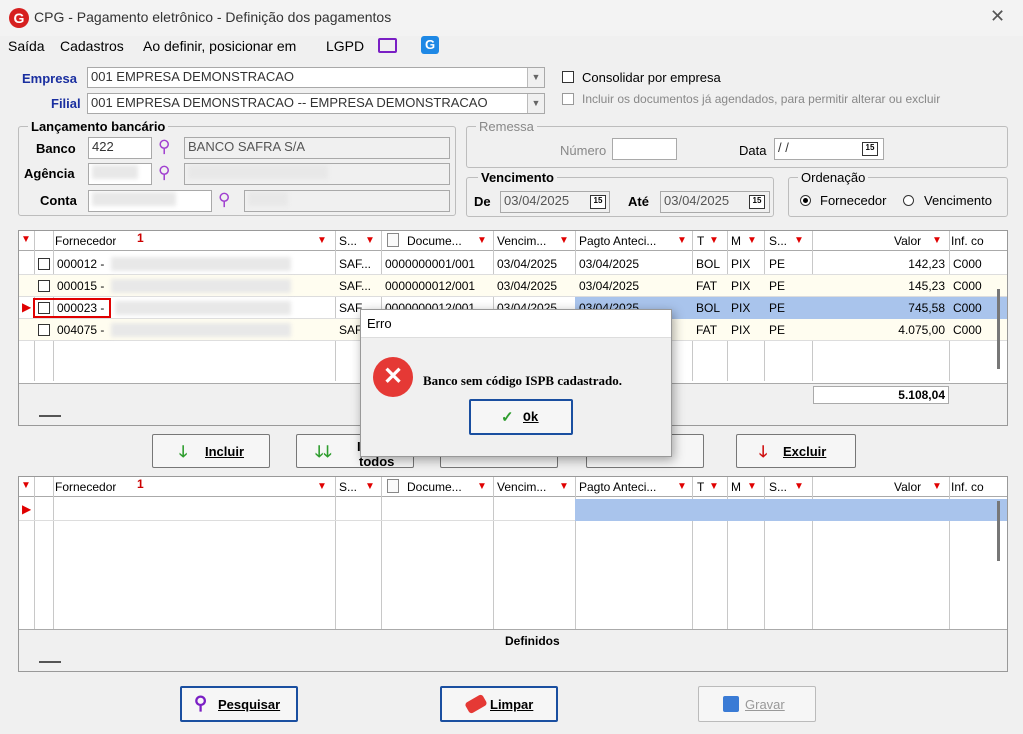 The height and width of the screenshot is (734, 1023). What do you see at coordinates (697, 200) in the screenshot?
I see `ate-value: 03/04/2025` at bounding box center [697, 200].